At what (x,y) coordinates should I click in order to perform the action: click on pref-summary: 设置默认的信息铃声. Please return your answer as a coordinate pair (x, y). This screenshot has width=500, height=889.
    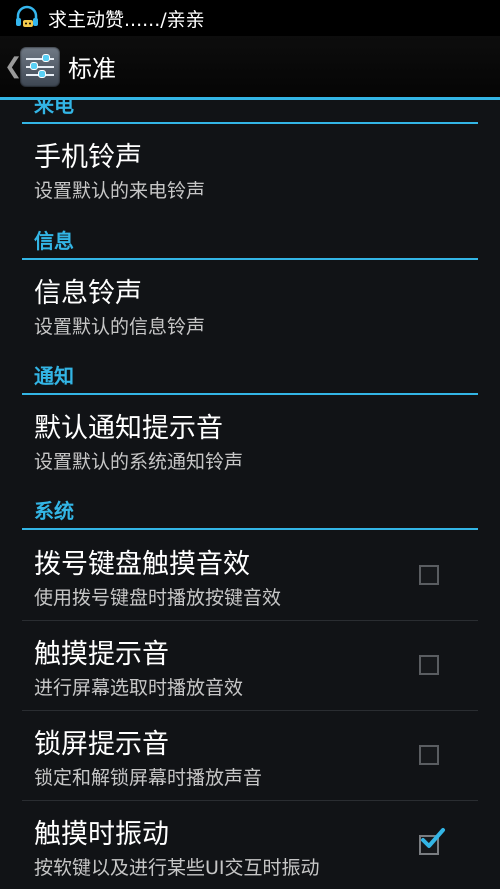
    Looking at the image, I should click on (120, 327).